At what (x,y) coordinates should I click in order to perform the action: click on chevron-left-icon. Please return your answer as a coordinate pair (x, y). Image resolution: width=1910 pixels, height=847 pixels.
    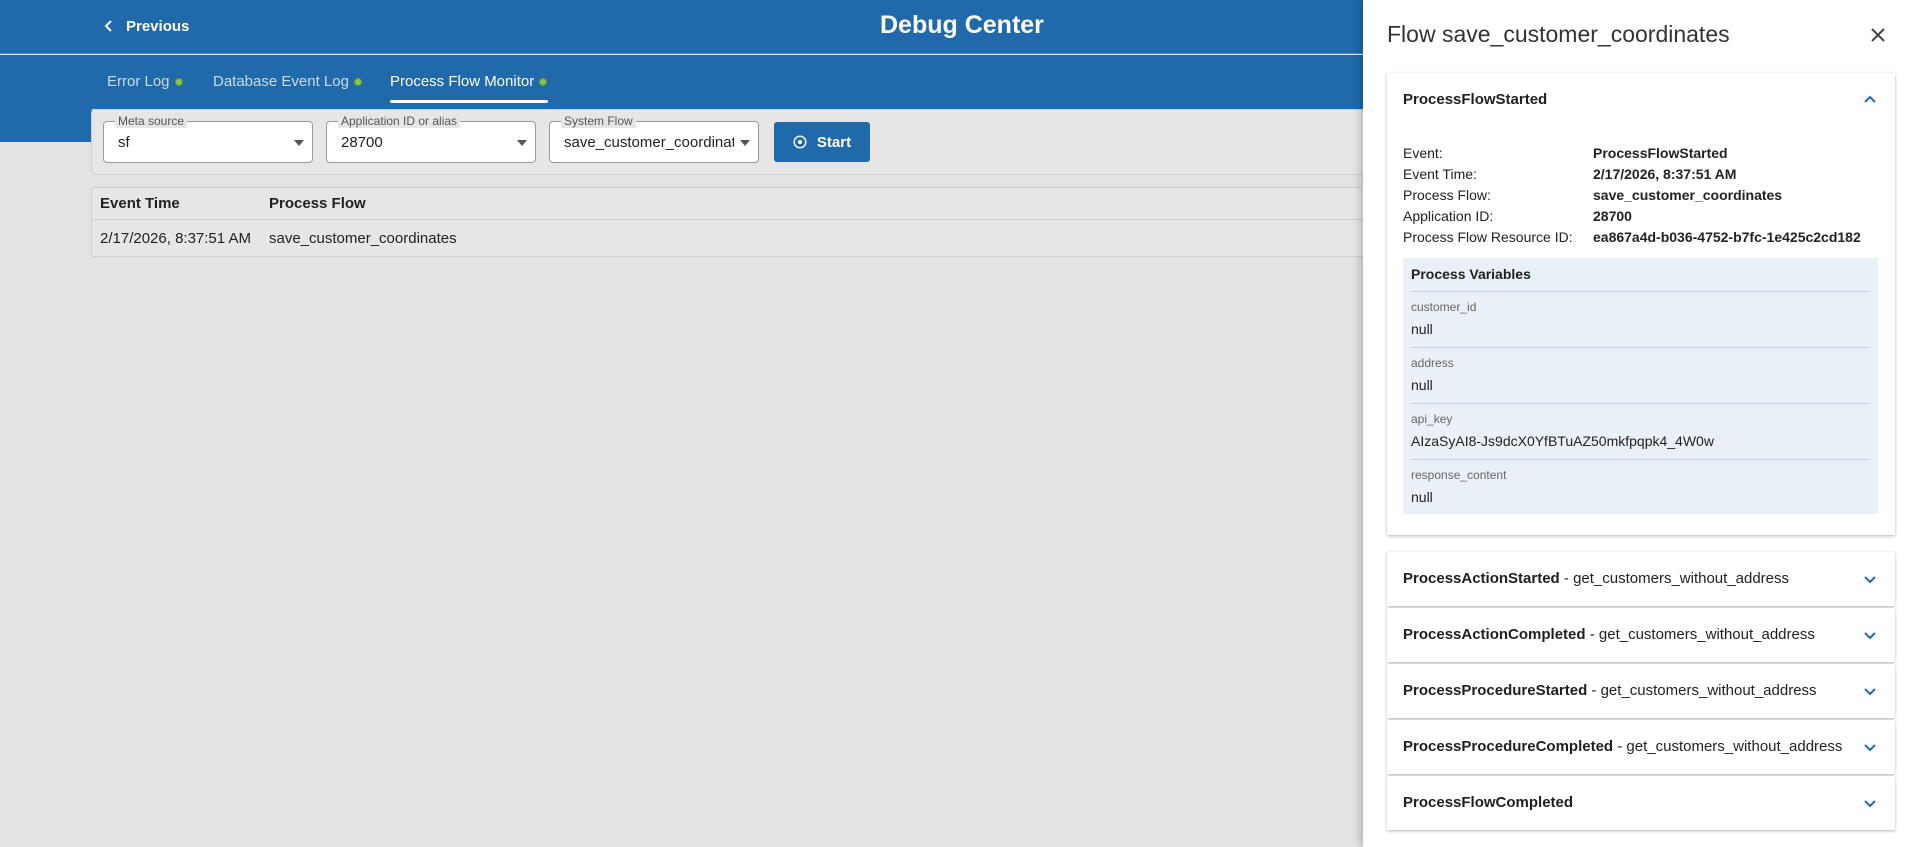
    Looking at the image, I should click on (108, 26).